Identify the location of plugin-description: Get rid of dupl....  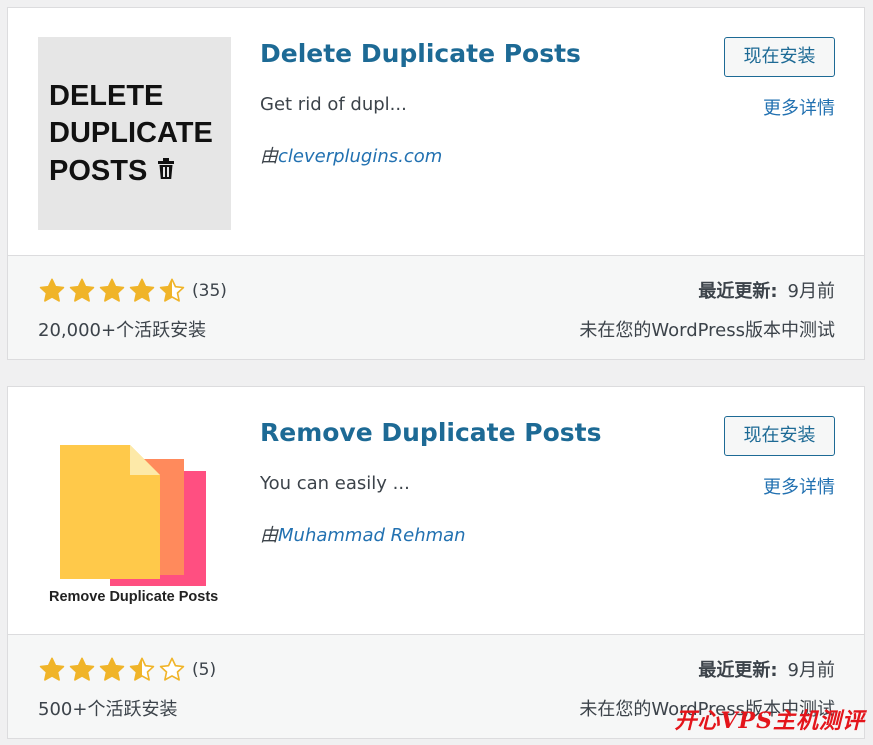
(333, 104).